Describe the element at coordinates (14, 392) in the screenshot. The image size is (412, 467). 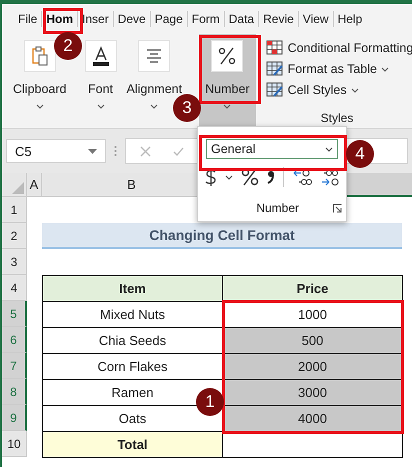
I see `row-header: 8` at that location.